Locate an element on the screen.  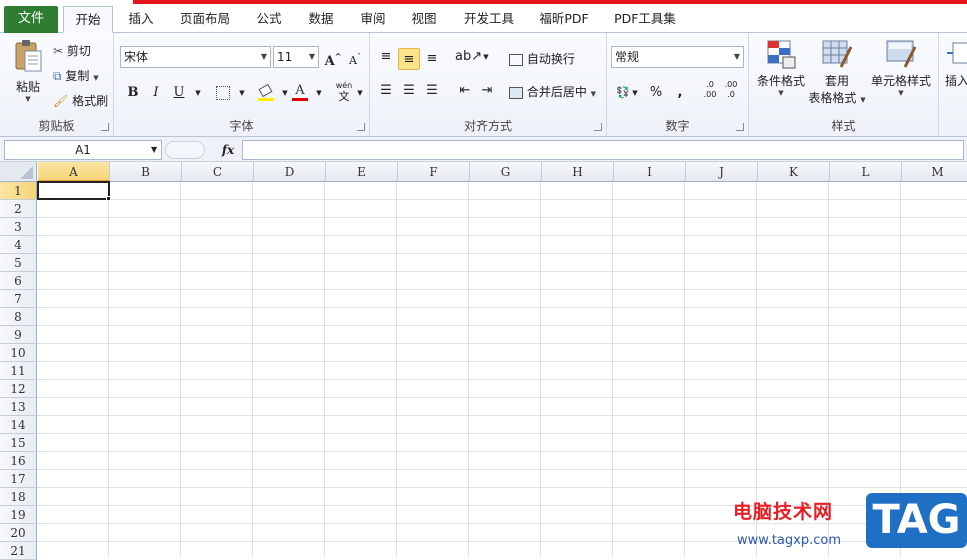
row-header-5: 5 is located at coordinates (18, 263).